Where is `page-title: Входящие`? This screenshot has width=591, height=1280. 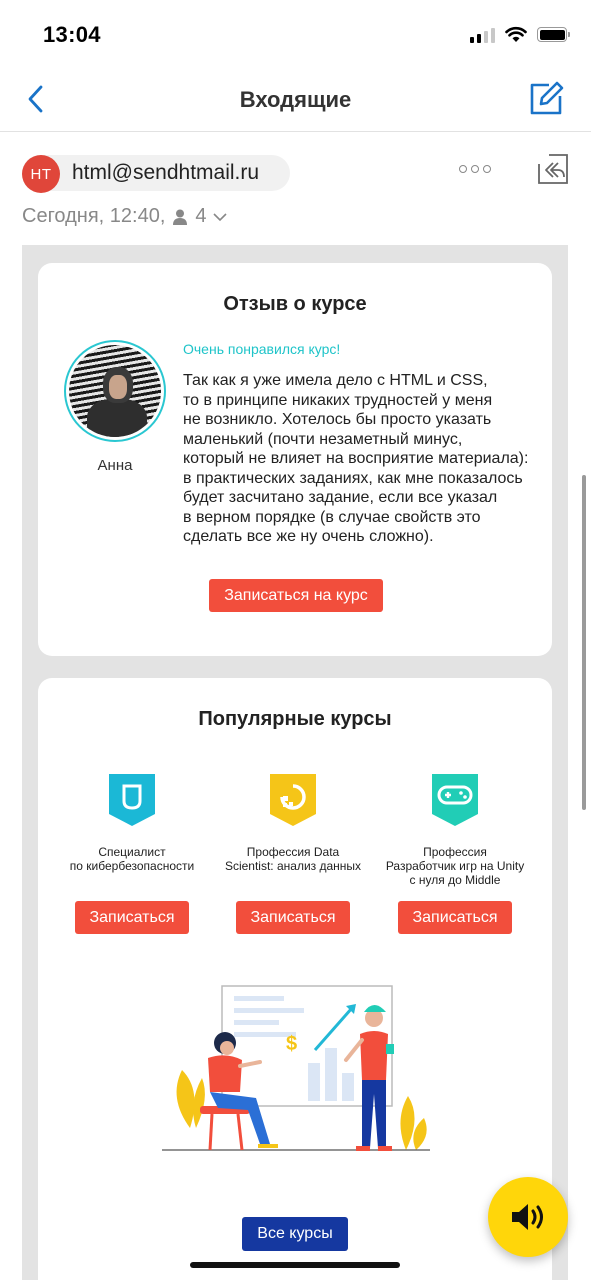
page-title: Входящие is located at coordinates (295, 99).